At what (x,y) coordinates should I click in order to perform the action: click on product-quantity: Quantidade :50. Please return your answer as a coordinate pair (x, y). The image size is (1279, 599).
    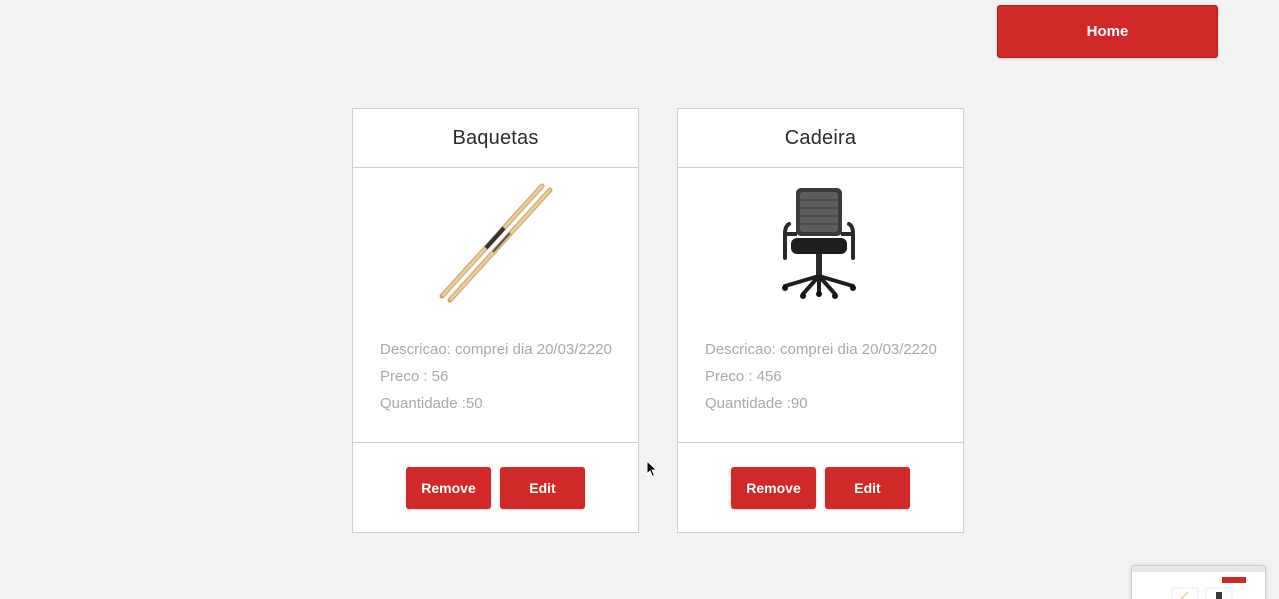
    Looking at the image, I should click on (431, 403).